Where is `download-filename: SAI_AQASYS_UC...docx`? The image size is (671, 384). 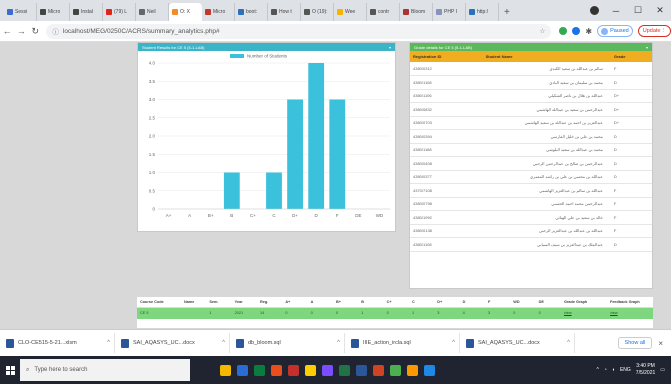 download-filename: SAI_AQASYS_UC...docx is located at coordinates (164, 343).